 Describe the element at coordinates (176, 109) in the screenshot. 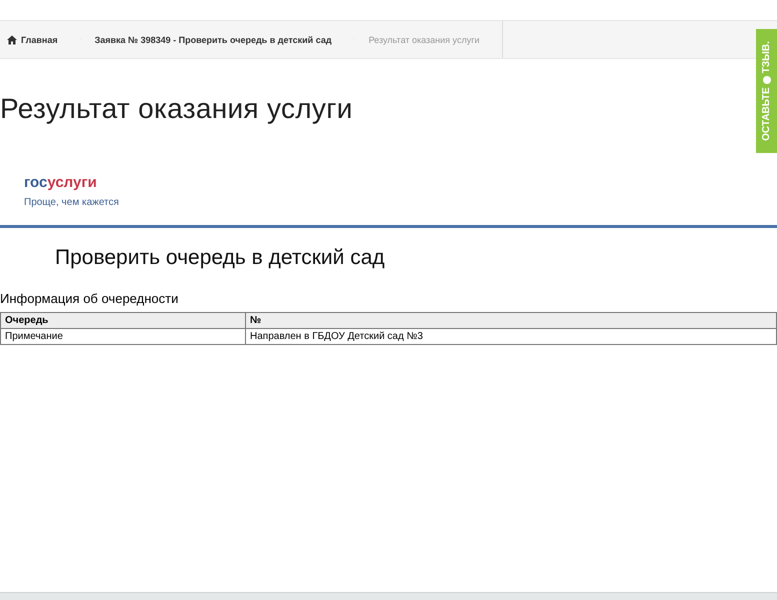

I see `page-title: Результат оказания услуги` at that location.